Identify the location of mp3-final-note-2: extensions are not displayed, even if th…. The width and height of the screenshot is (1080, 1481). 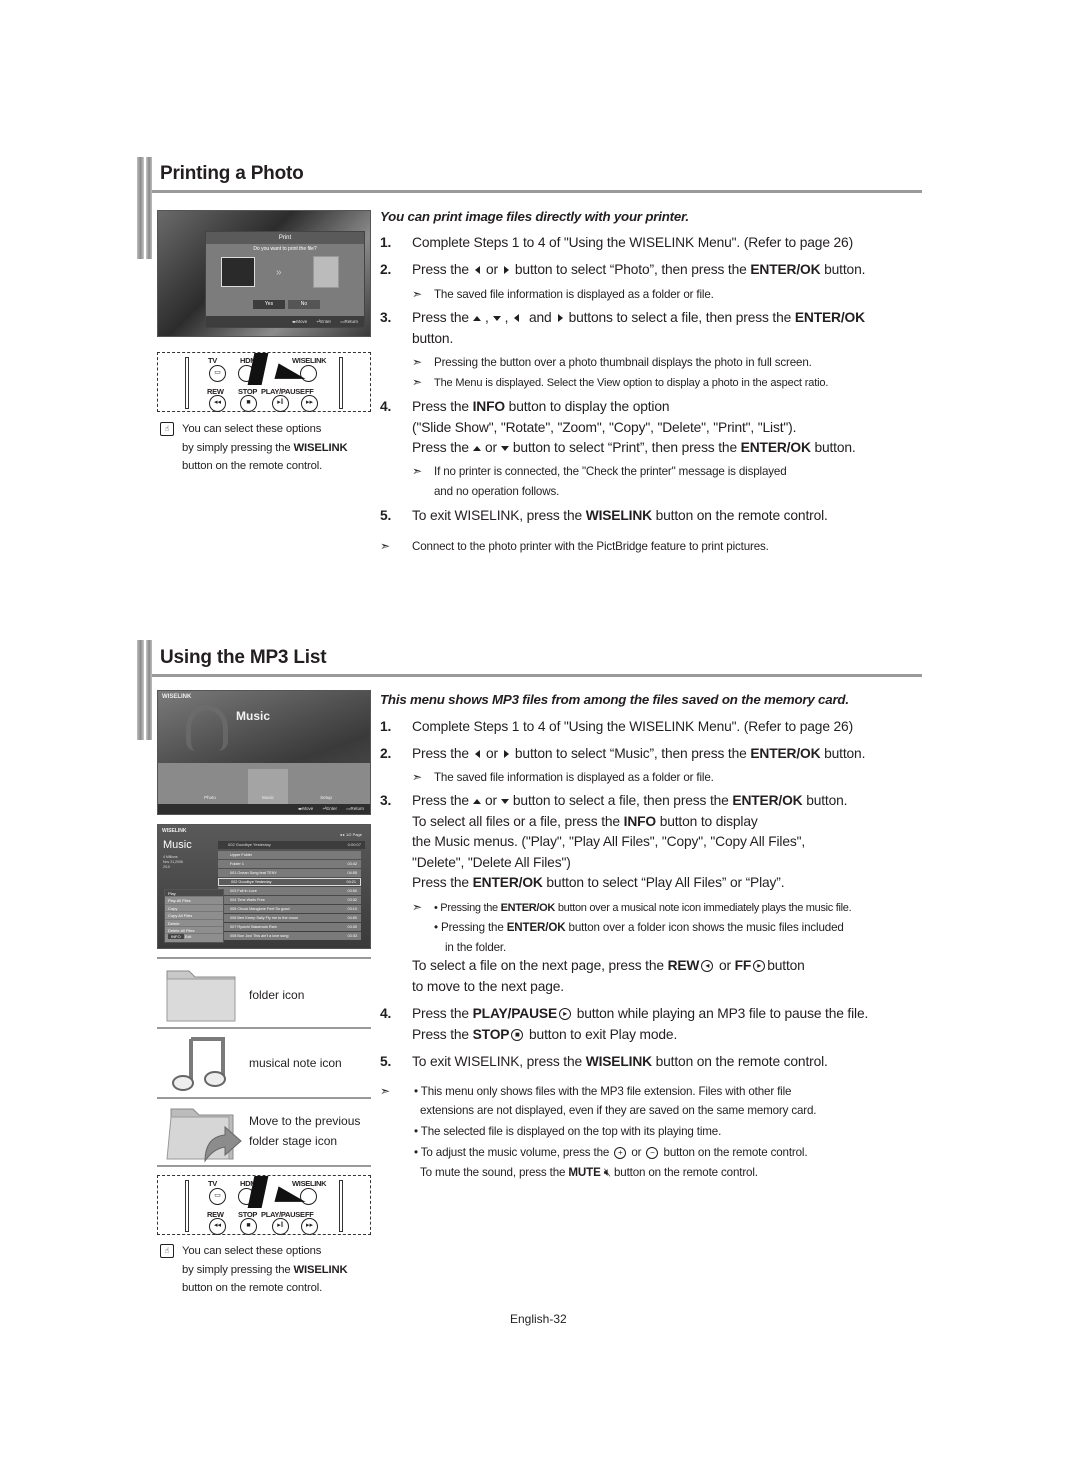
(618, 1110).